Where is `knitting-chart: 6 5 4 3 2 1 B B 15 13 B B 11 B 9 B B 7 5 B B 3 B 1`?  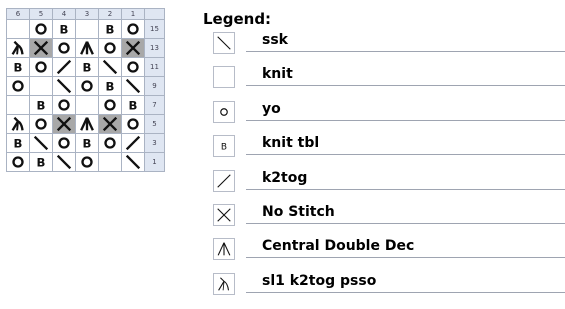 knitting-chart: 6 5 4 3 2 1 B B 15 13 B B 11 B 9 B B 7 5 B B 3 B 1 is located at coordinates (85, 90).